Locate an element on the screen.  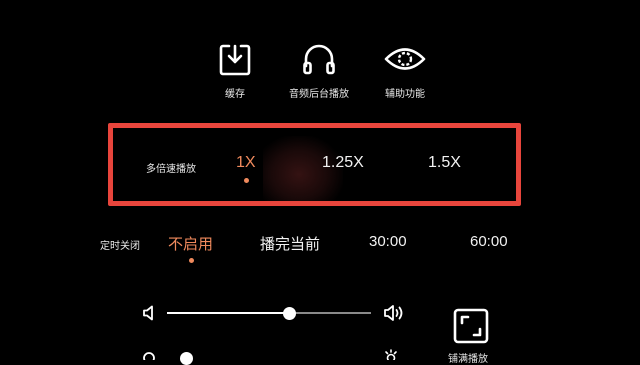
timer-title: 定时关闭 is located at coordinates (120, 246).